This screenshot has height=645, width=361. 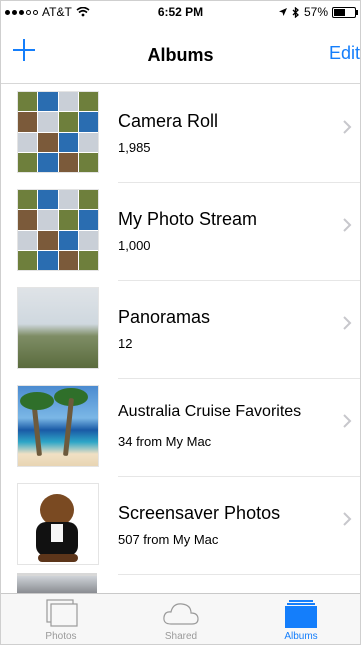 I want to click on status-right-group: 57%, so click(x=318, y=12).